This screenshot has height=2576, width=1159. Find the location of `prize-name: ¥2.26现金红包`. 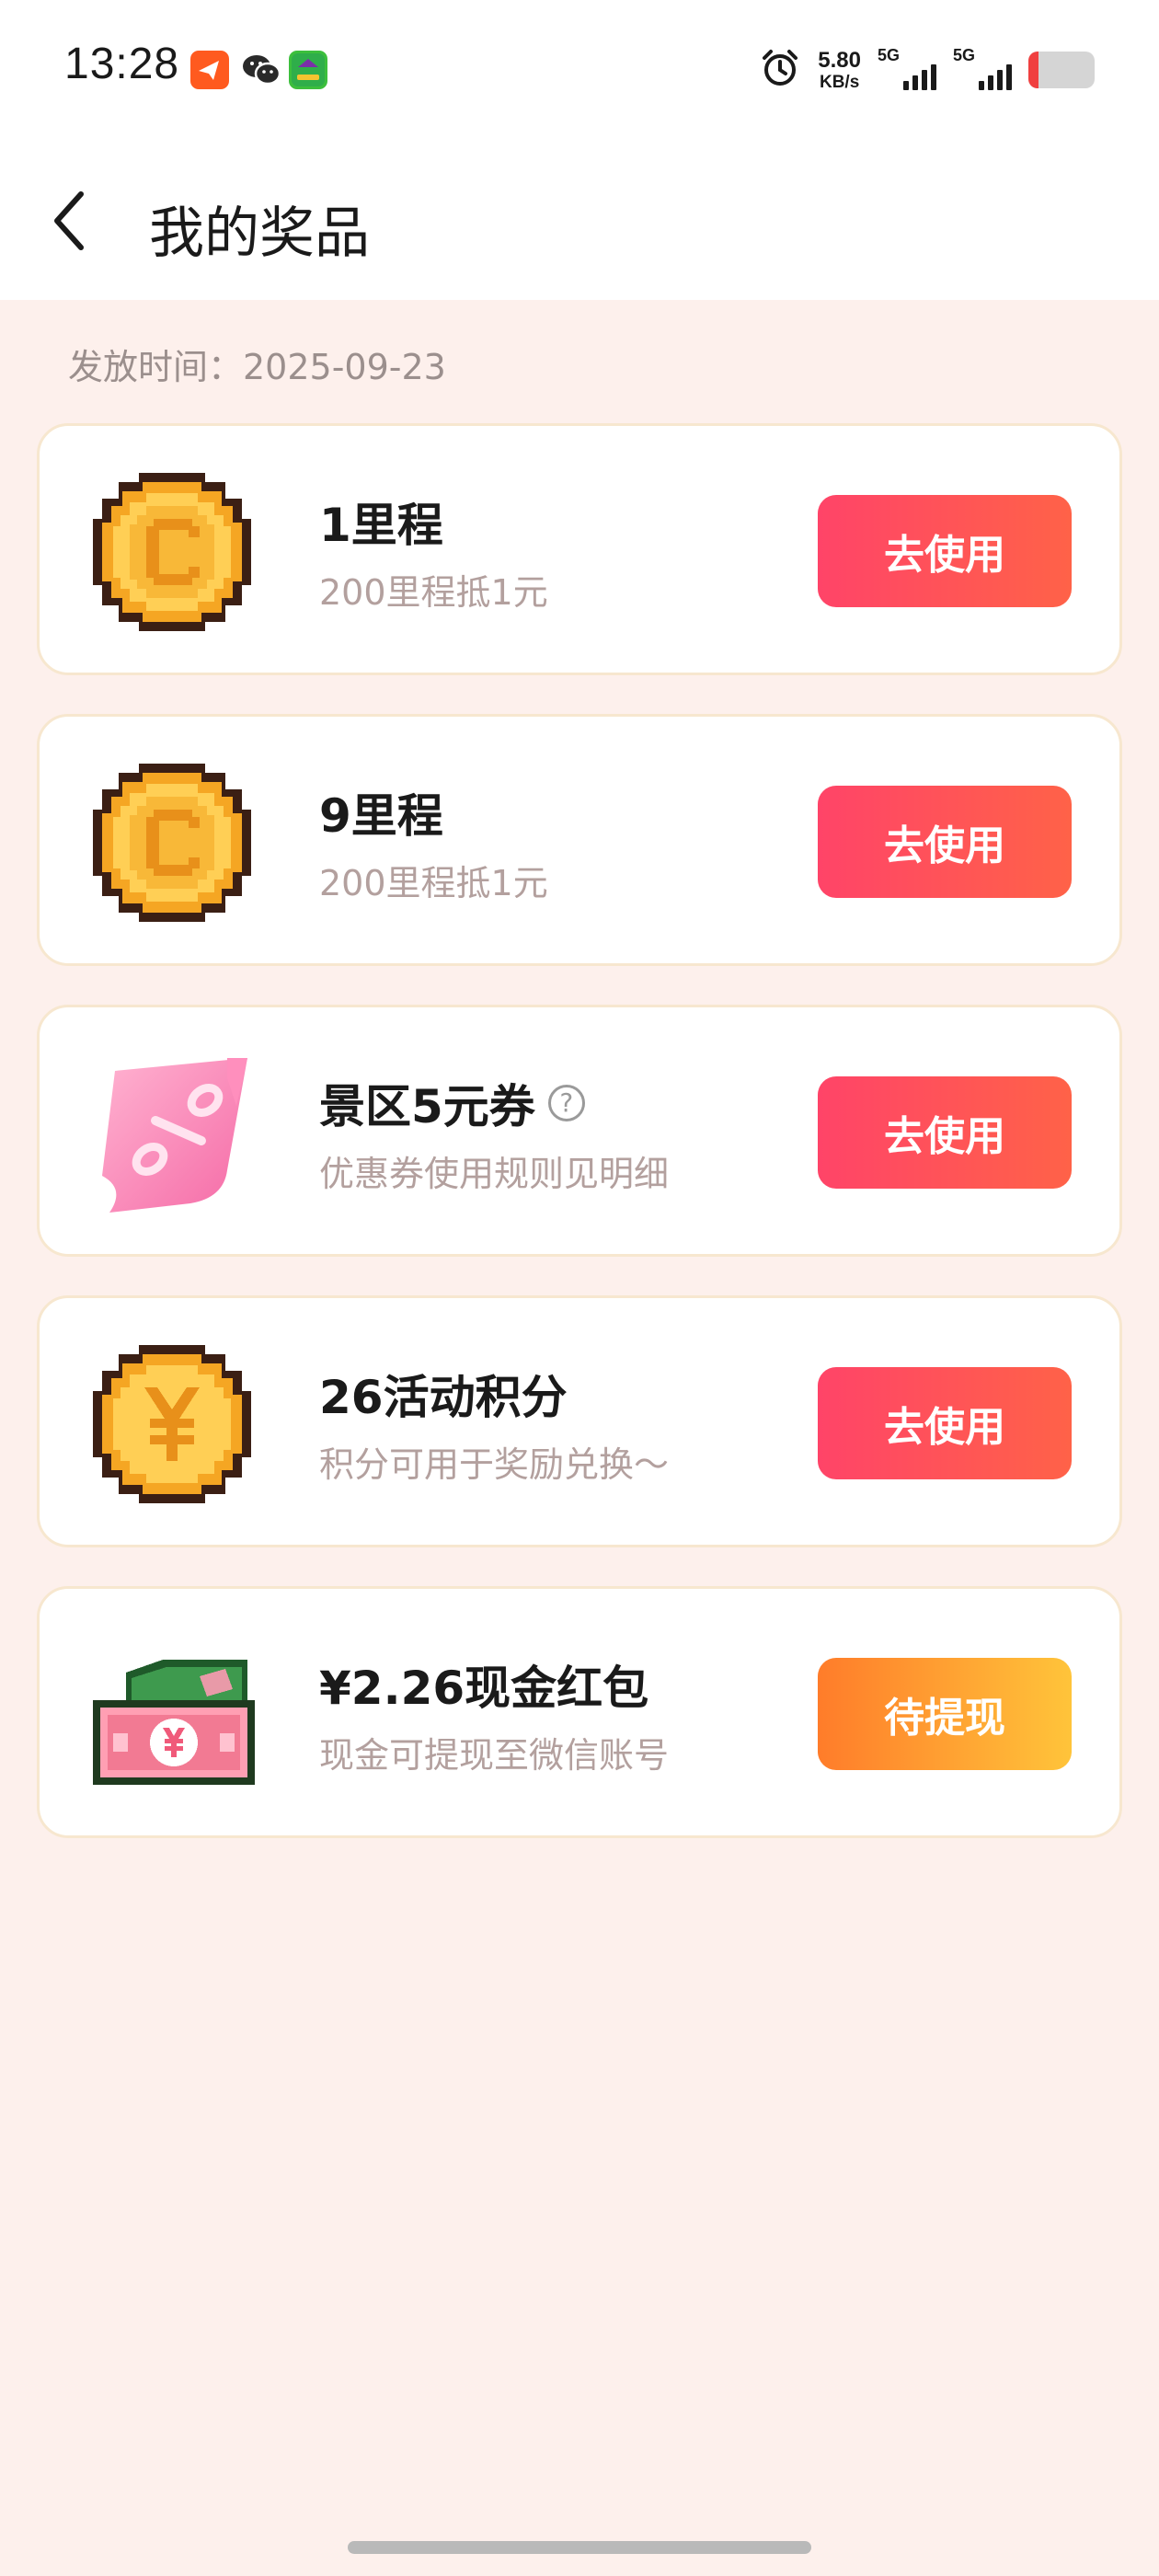

prize-name: ¥2.26现金红包 is located at coordinates (483, 1684).